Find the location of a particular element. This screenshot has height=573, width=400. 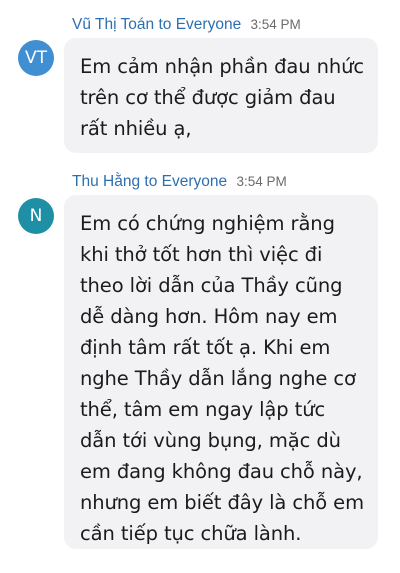

message-header: Vũ Thị Toán to Everyone 3:54 PM is located at coordinates (186, 25).